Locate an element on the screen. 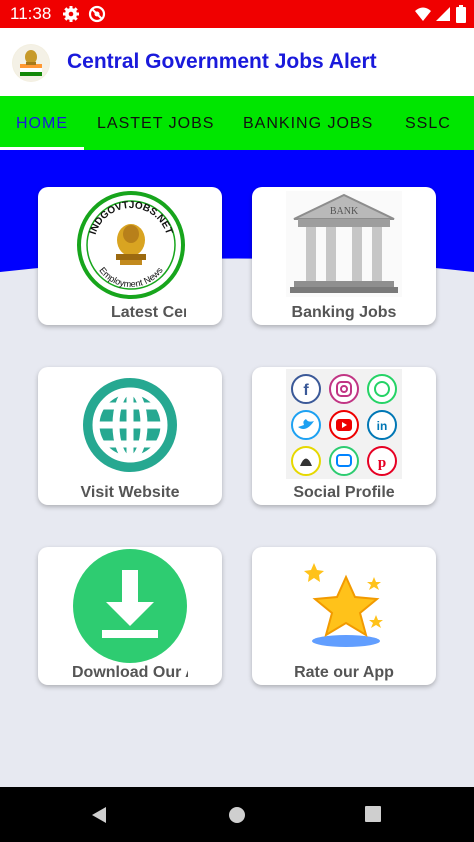 Image resolution: width=474 pixels, height=842 pixels. status-bar: 11:38 is located at coordinates (237, 14).